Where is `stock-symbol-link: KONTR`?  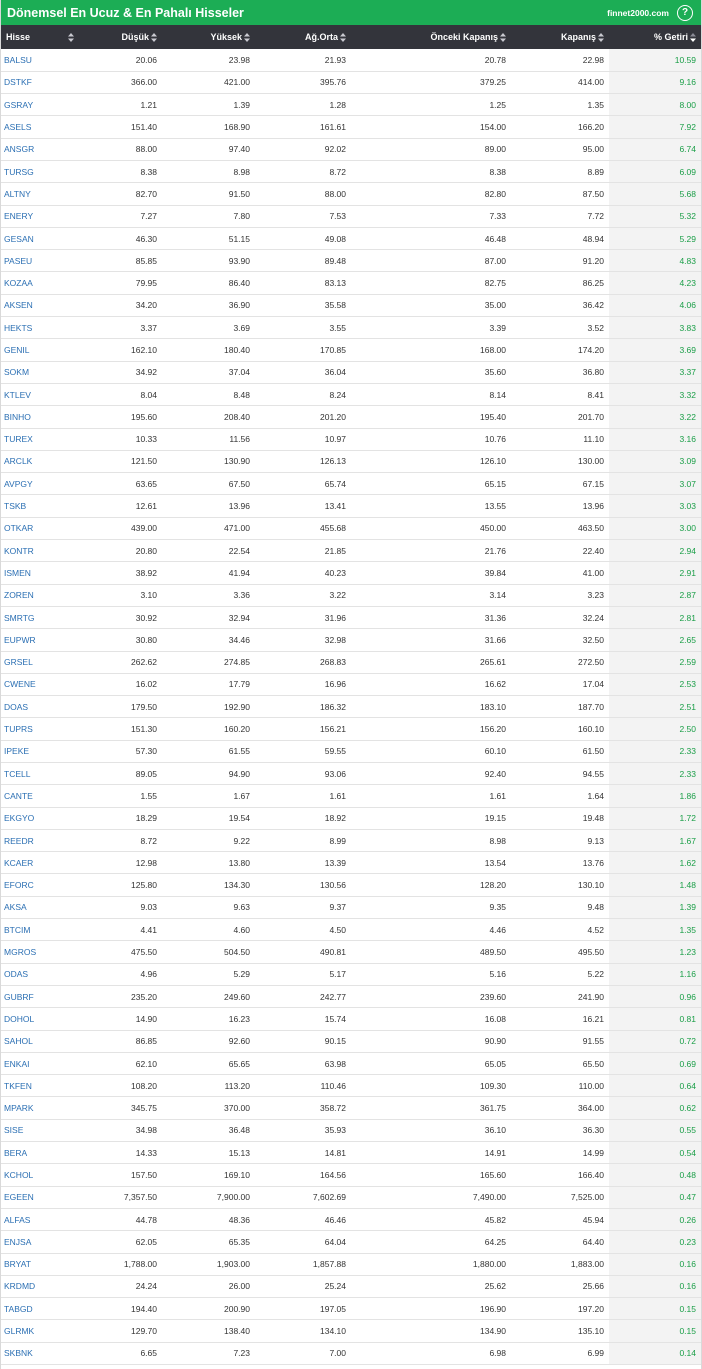 stock-symbol-link: KONTR is located at coordinates (43, 551).